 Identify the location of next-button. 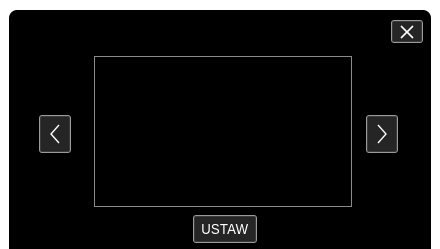
(382, 134).